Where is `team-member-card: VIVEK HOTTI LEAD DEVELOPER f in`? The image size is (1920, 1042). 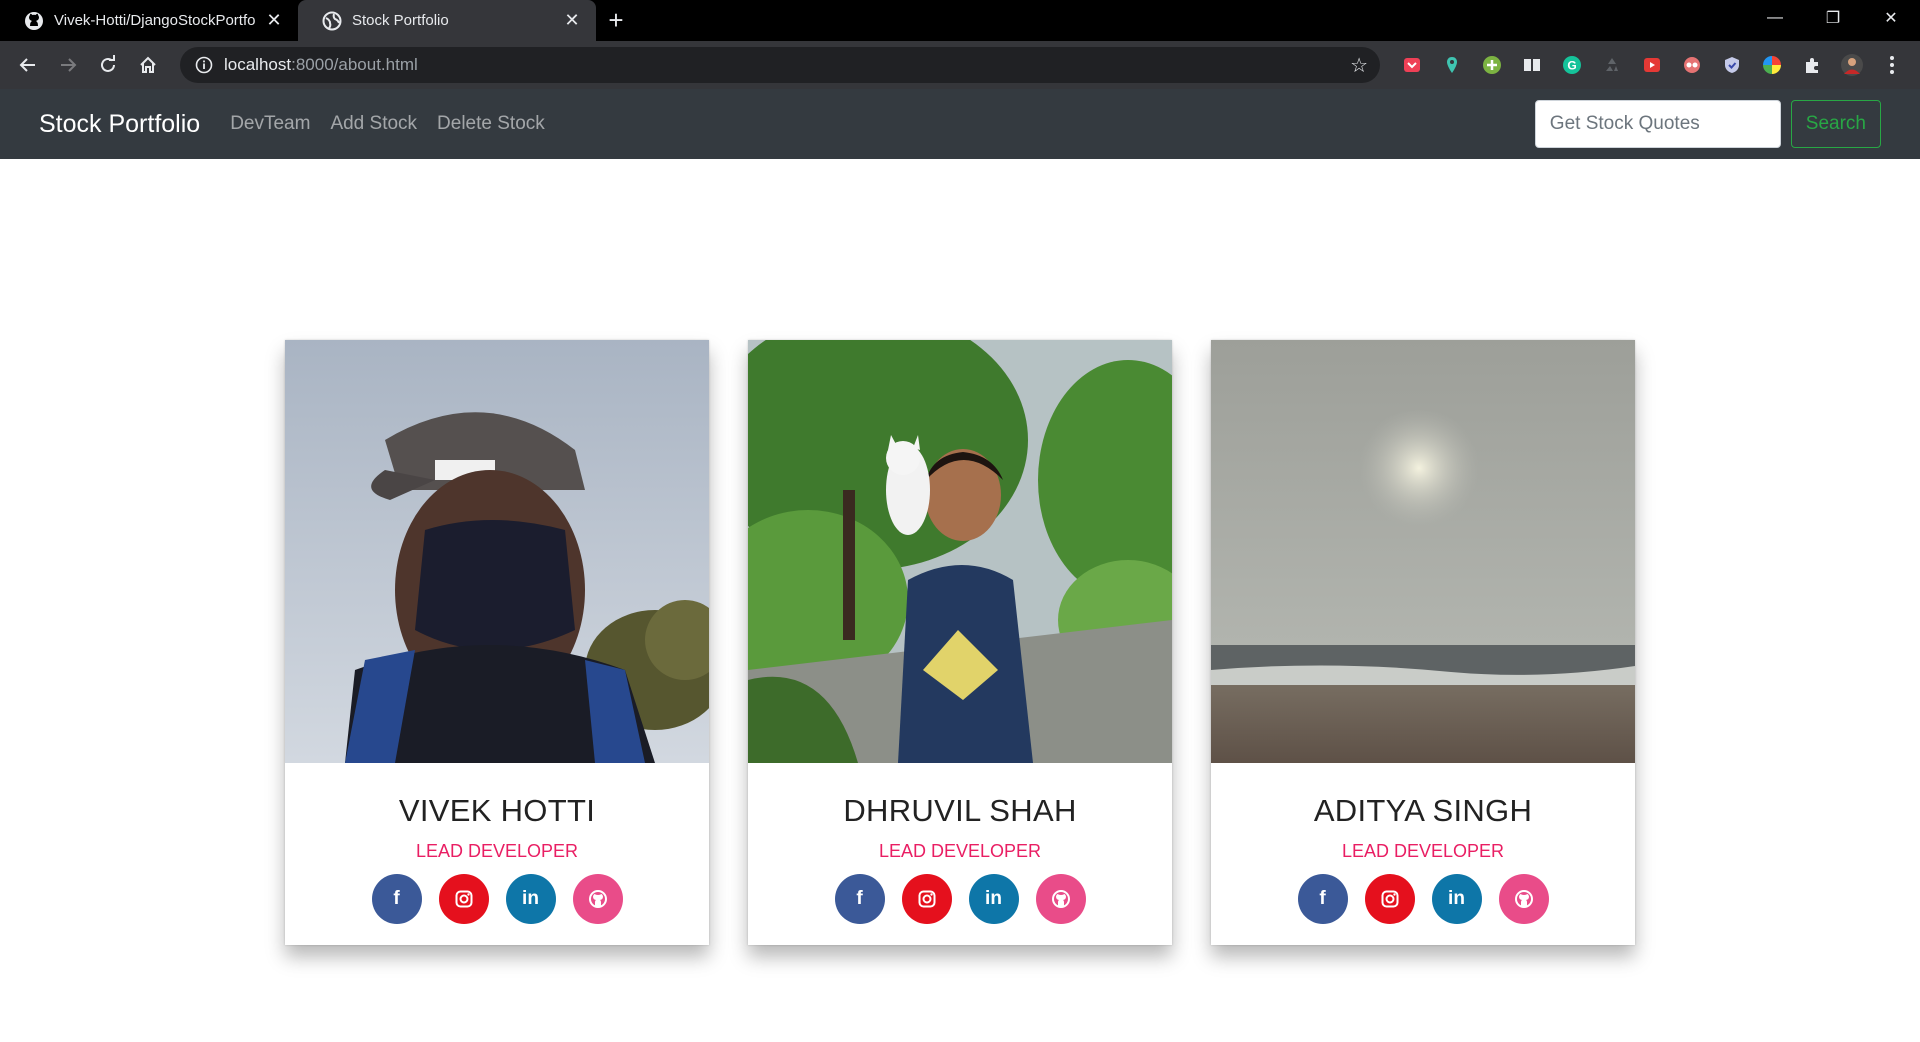
team-member-card: VIVEK HOTTI LEAD DEVELOPER f in is located at coordinates (497, 642).